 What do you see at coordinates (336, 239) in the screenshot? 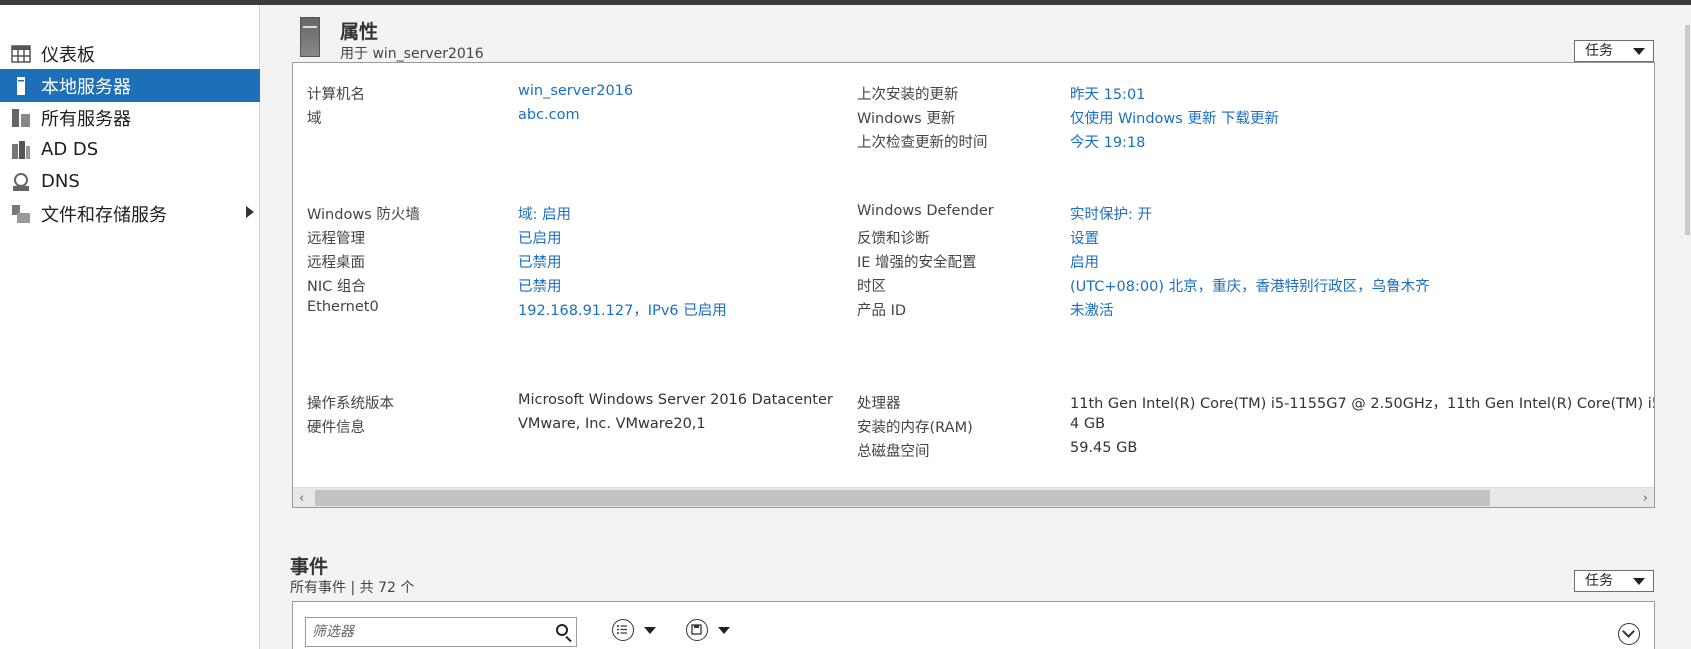
I see `prop-label: 远程管理` at bounding box center [336, 239].